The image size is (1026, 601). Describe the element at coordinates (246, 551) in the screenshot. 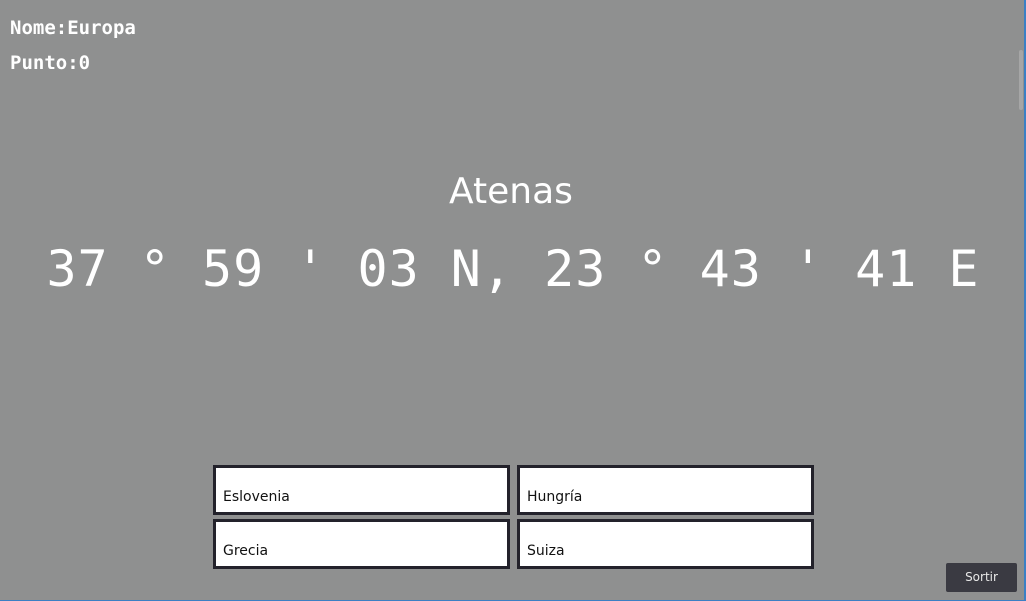

I see `answer-label: Grecia` at that location.